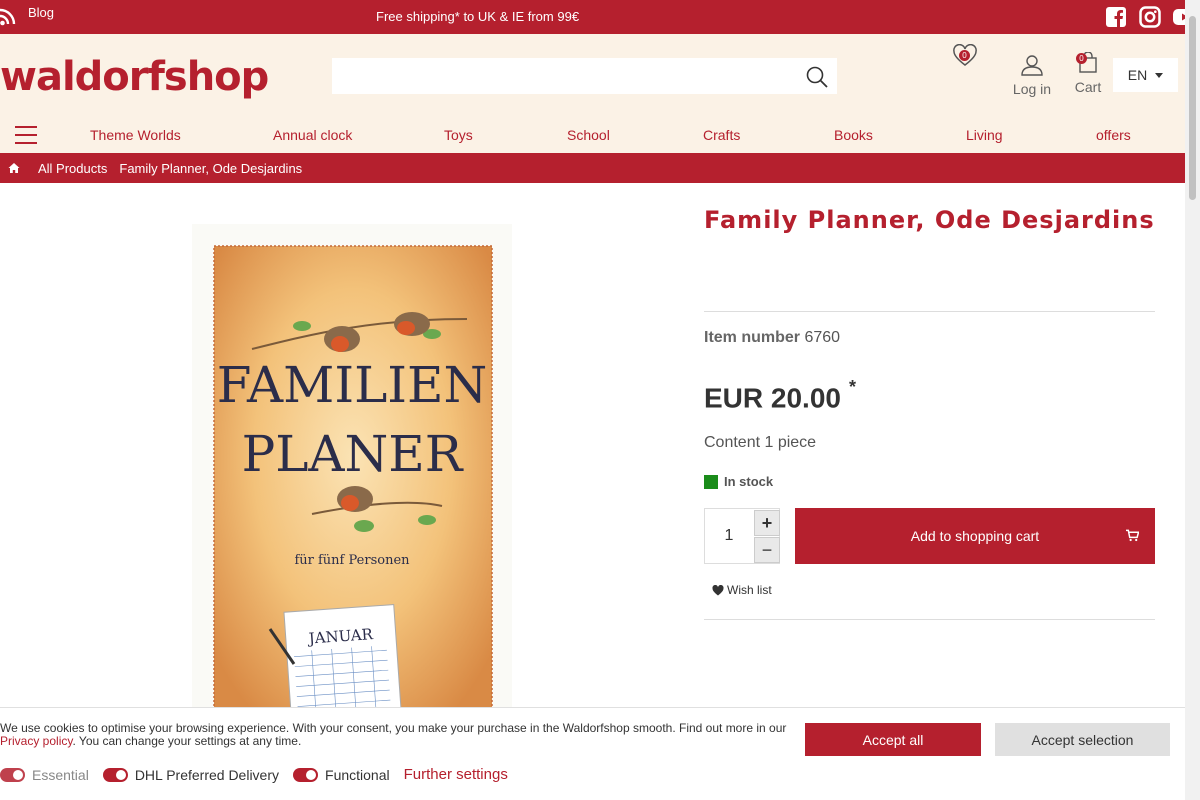 The width and height of the screenshot is (1200, 800). I want to click on rss-icon, so click(8, 17).